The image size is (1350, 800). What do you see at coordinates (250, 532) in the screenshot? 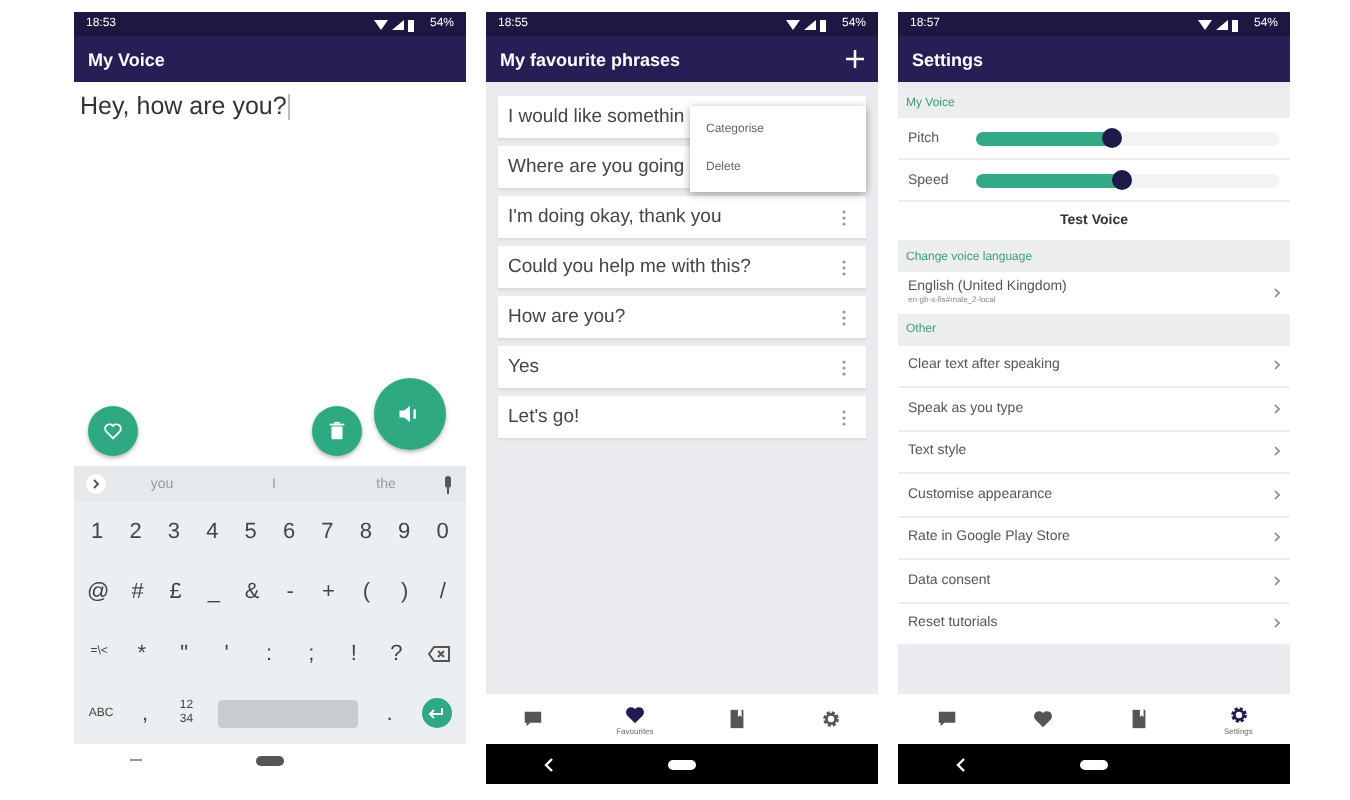
I see `key: 5` at bounding box center [250, 532].